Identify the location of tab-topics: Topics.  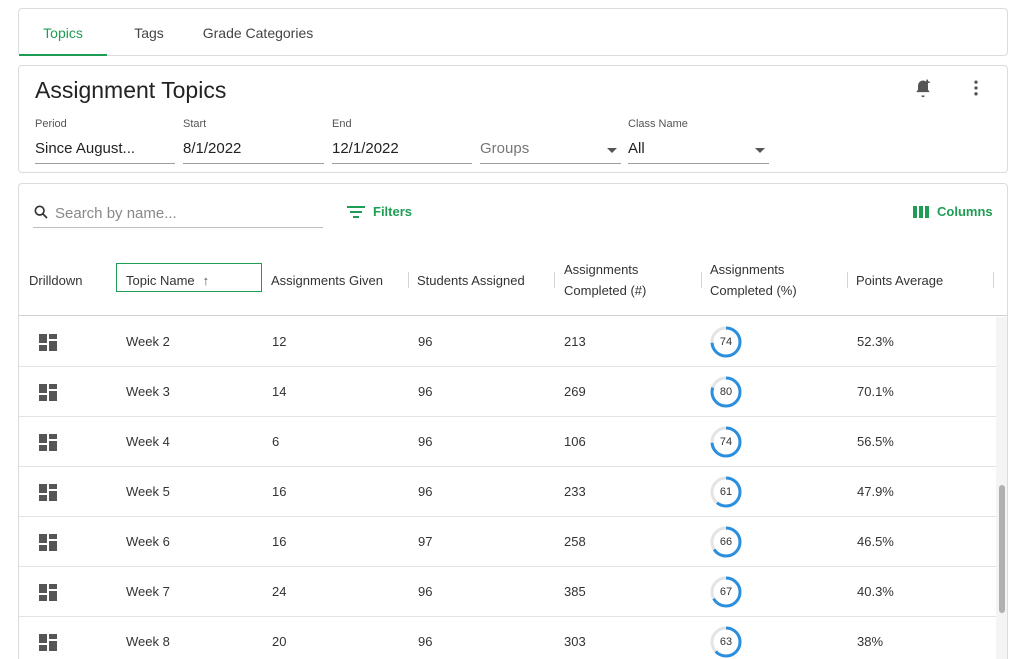
(63, 32).